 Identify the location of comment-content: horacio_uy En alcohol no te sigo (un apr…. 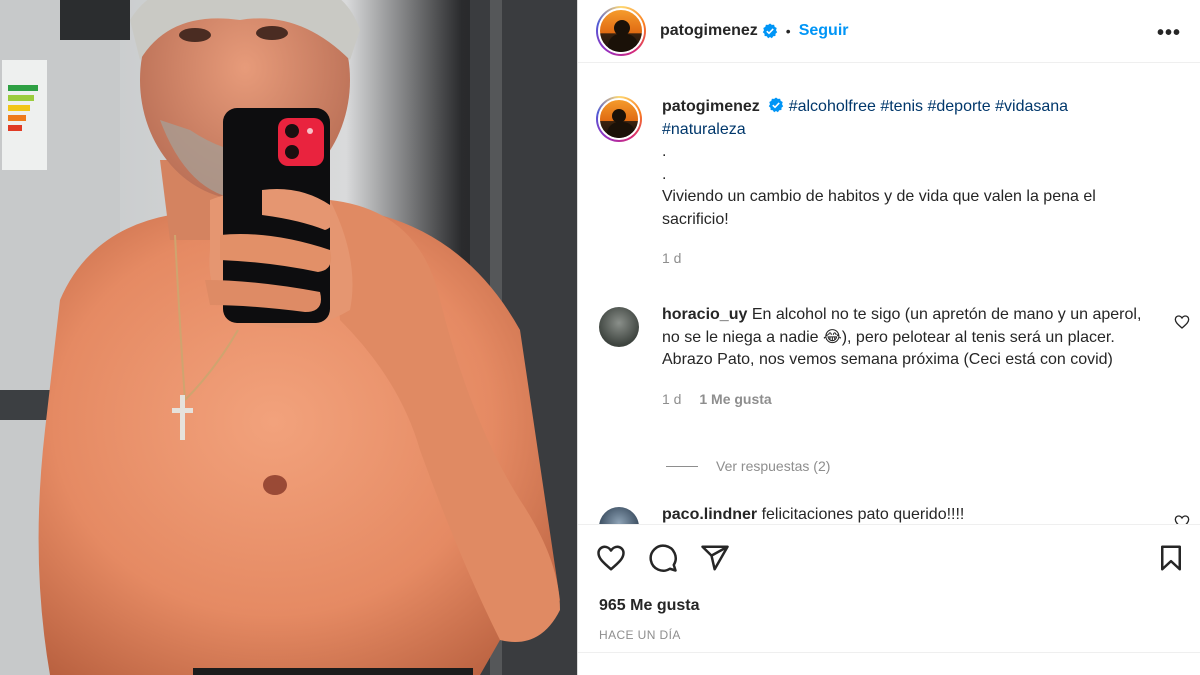
(907, 357).